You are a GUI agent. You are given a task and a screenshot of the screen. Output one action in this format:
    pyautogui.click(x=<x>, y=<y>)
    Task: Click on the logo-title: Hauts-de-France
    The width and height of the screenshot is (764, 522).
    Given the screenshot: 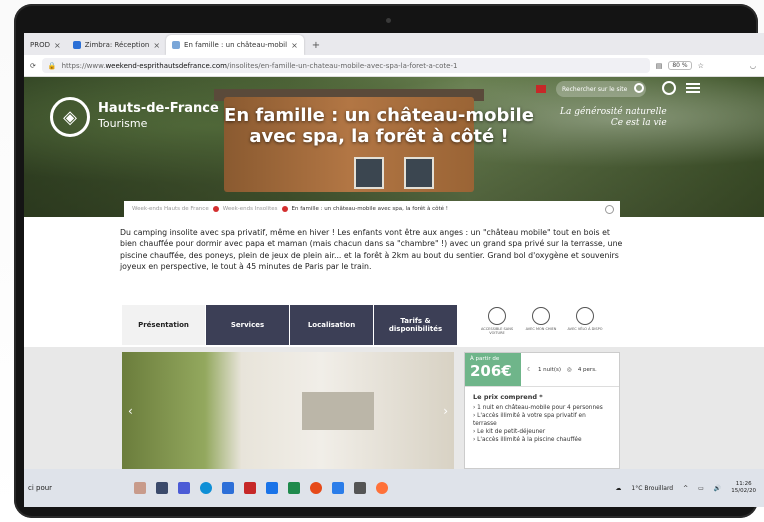 What is the action you would take?
    pyautogui.click(x=158, y=108)
    